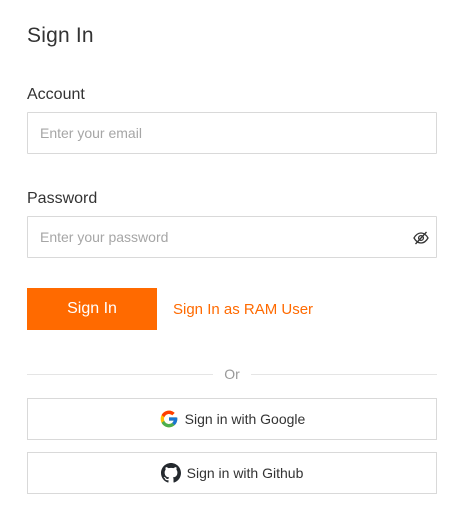  What do you see at coordinates (232, 375) in the screenshot?
I see `or-divider: Or` at bounding box center [232, 375].